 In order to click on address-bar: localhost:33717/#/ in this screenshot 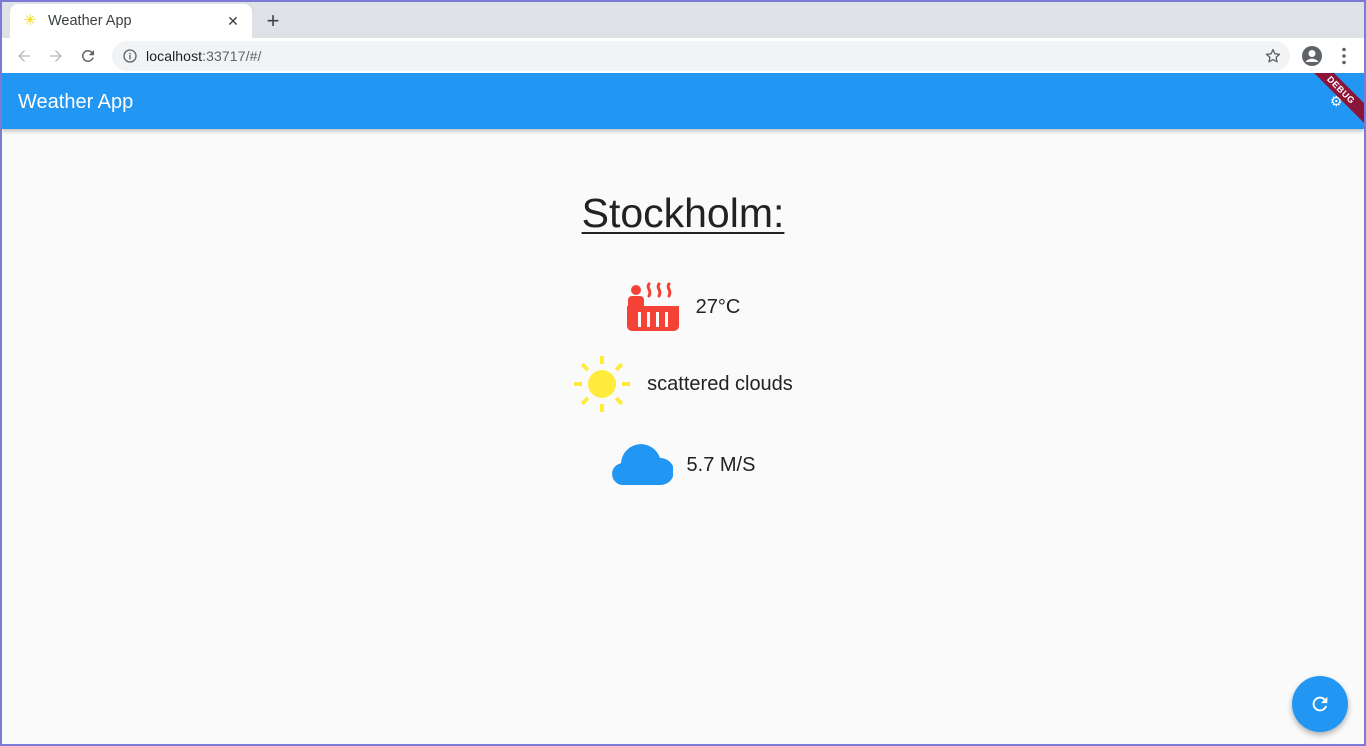, I will do `click(701, 56)`.